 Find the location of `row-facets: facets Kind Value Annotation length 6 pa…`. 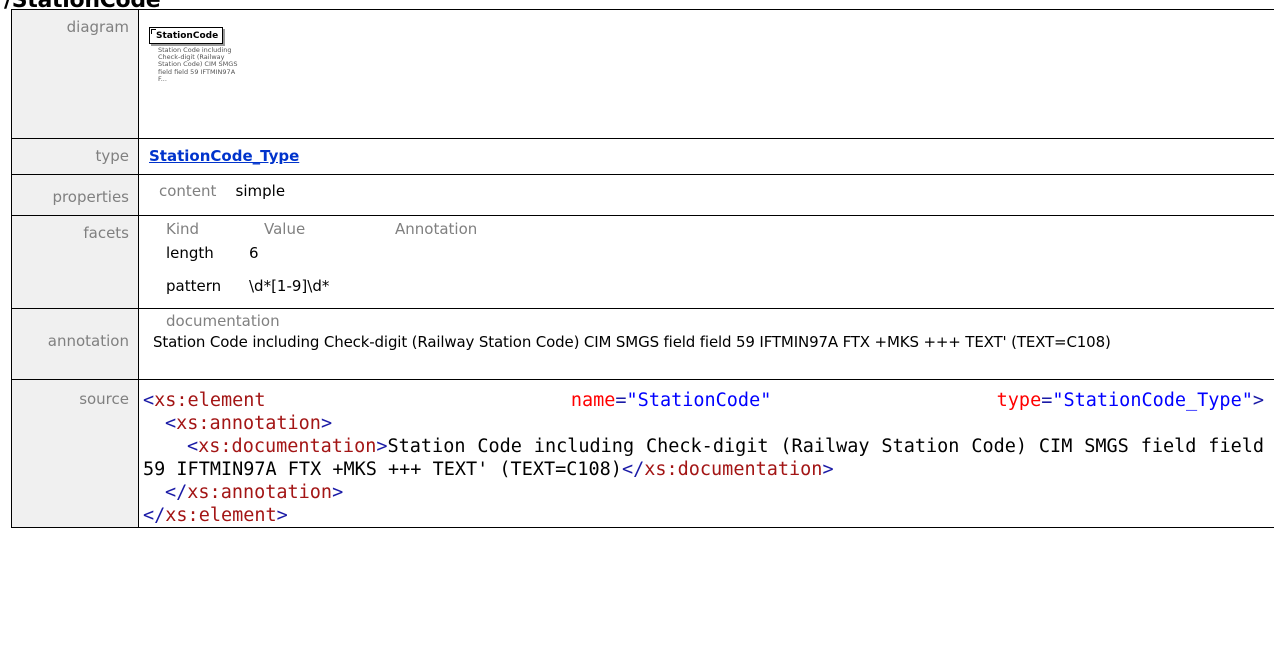

row-facets: facets Kind Value Annotation length 6 pa… is located at coordinates (642, 262).